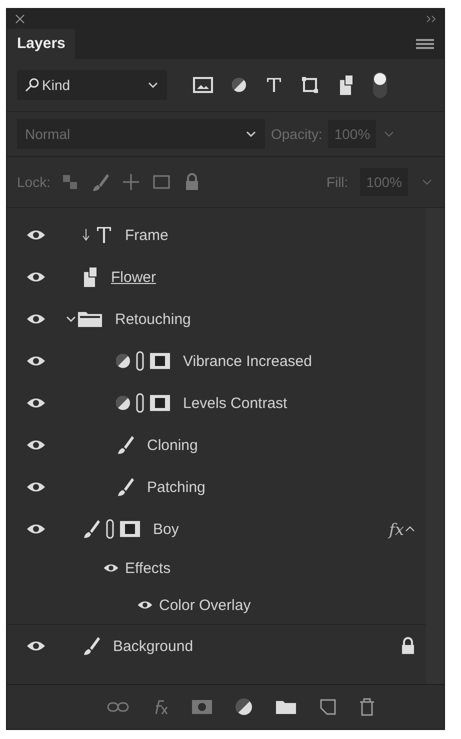  I want to click on close-icon, so click(20, 19).